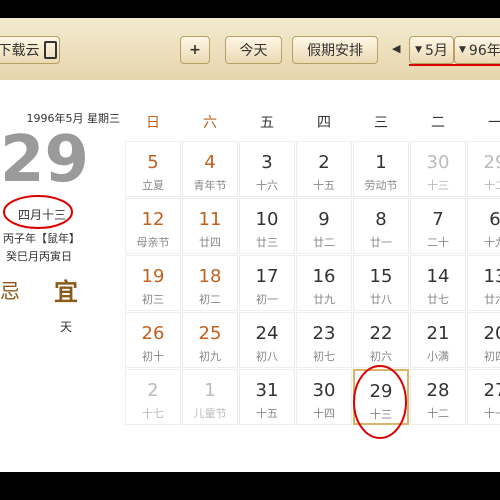 The height and width of the screenshot is (500, 500). I want to click on day-cell: 20 初四, so click(483, 340).